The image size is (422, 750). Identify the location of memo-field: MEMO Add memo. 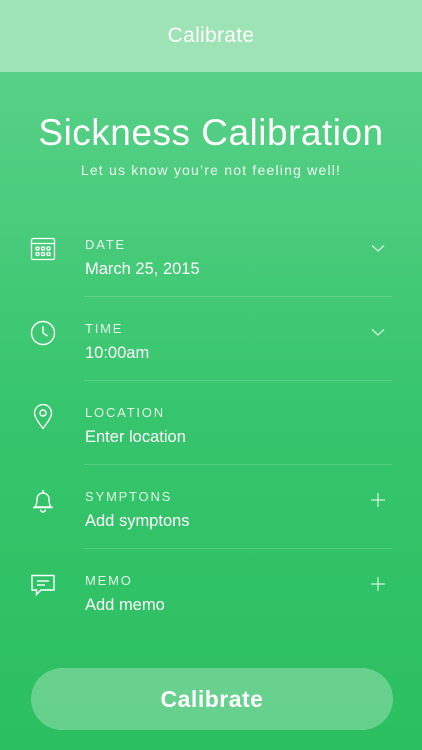
(211, 590).